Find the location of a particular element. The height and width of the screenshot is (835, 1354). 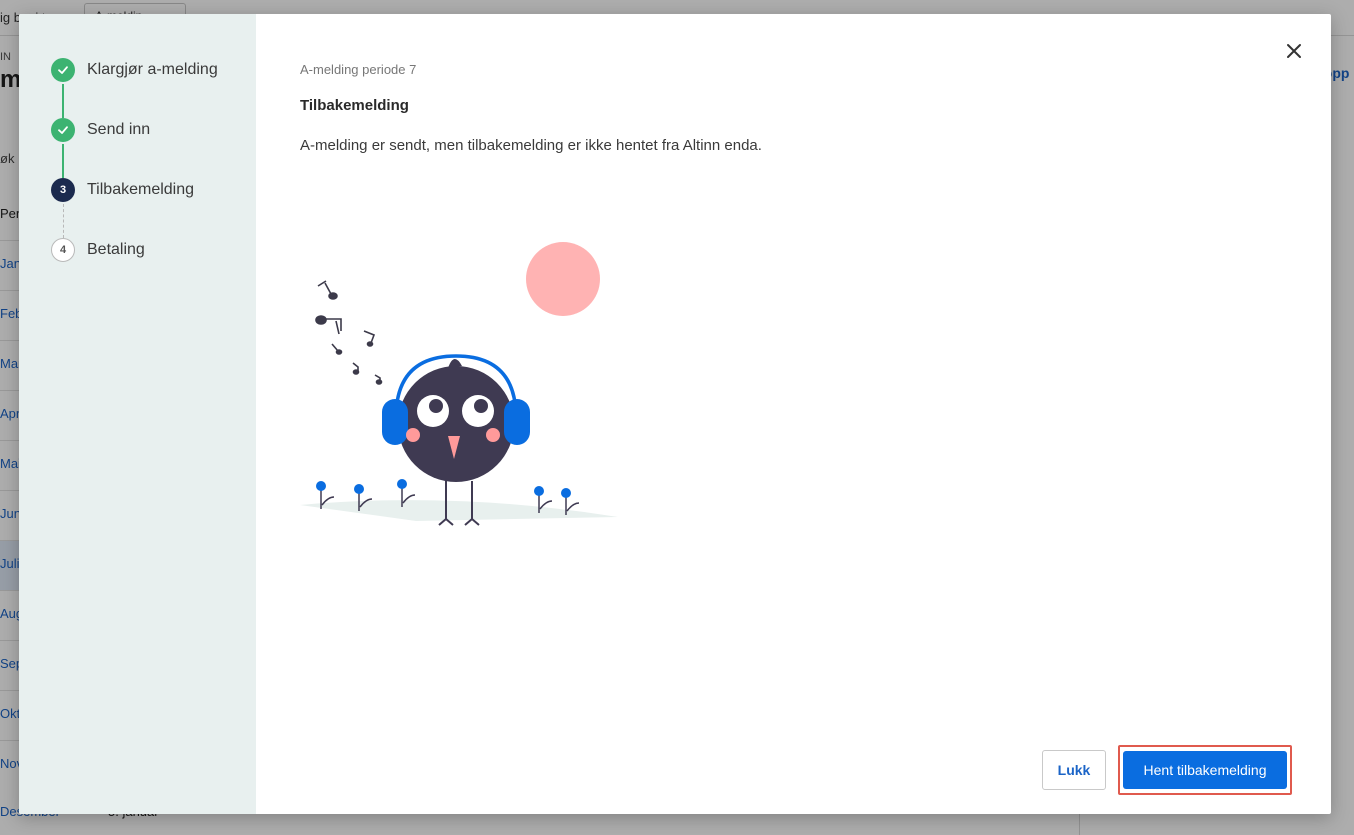

step-label: Klargjør a-melding is located at coordinates (152, 69).